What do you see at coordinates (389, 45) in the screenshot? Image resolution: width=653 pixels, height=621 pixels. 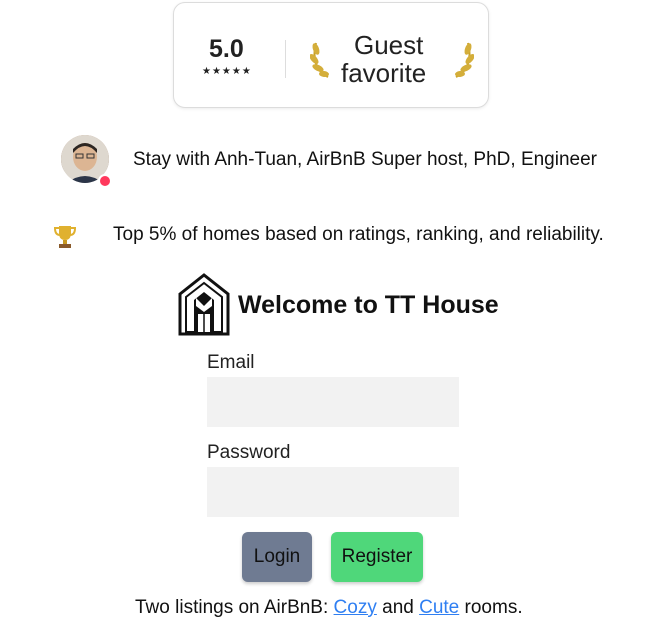 I see `guest-favorite-title-line1: Guest` at bounding box center [389, 45].